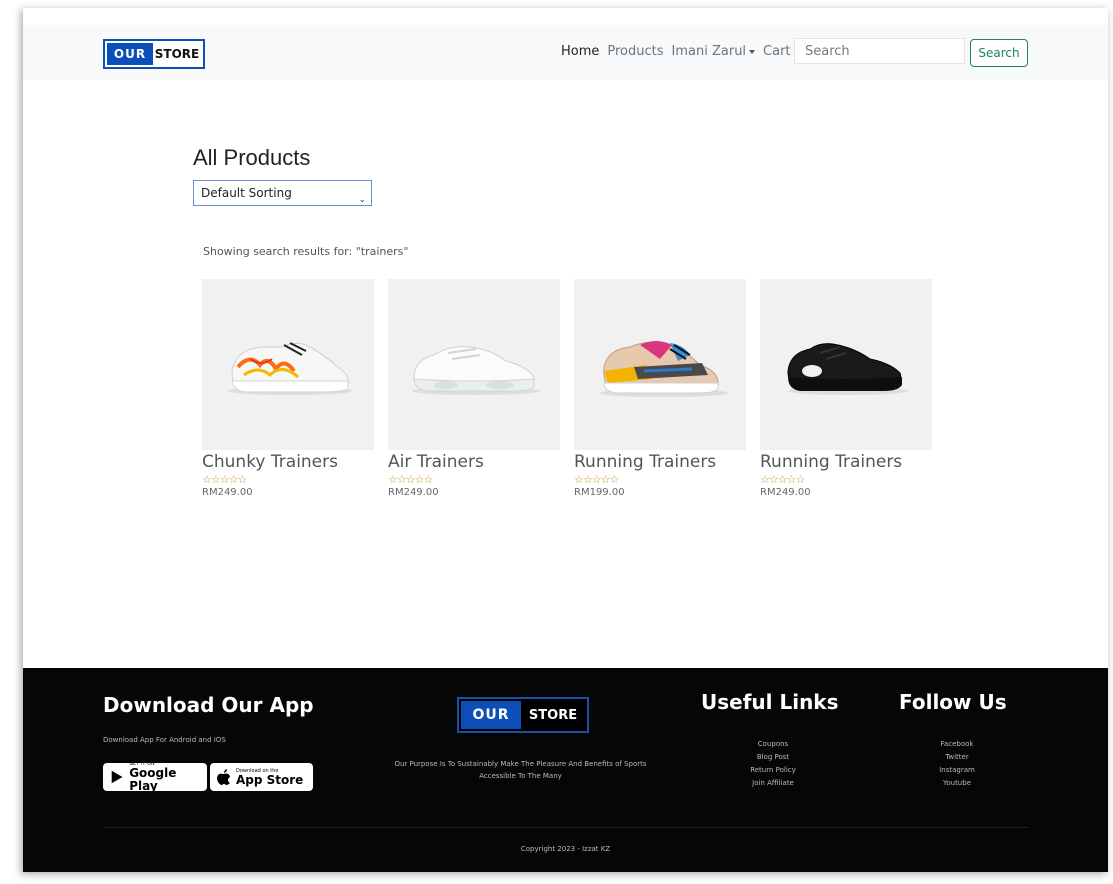 This screenshot has height=884, width=1113. Describe the element at coordinates (491, 715) in the screenshot. I see `footer-logo-our: OUR` at that location.